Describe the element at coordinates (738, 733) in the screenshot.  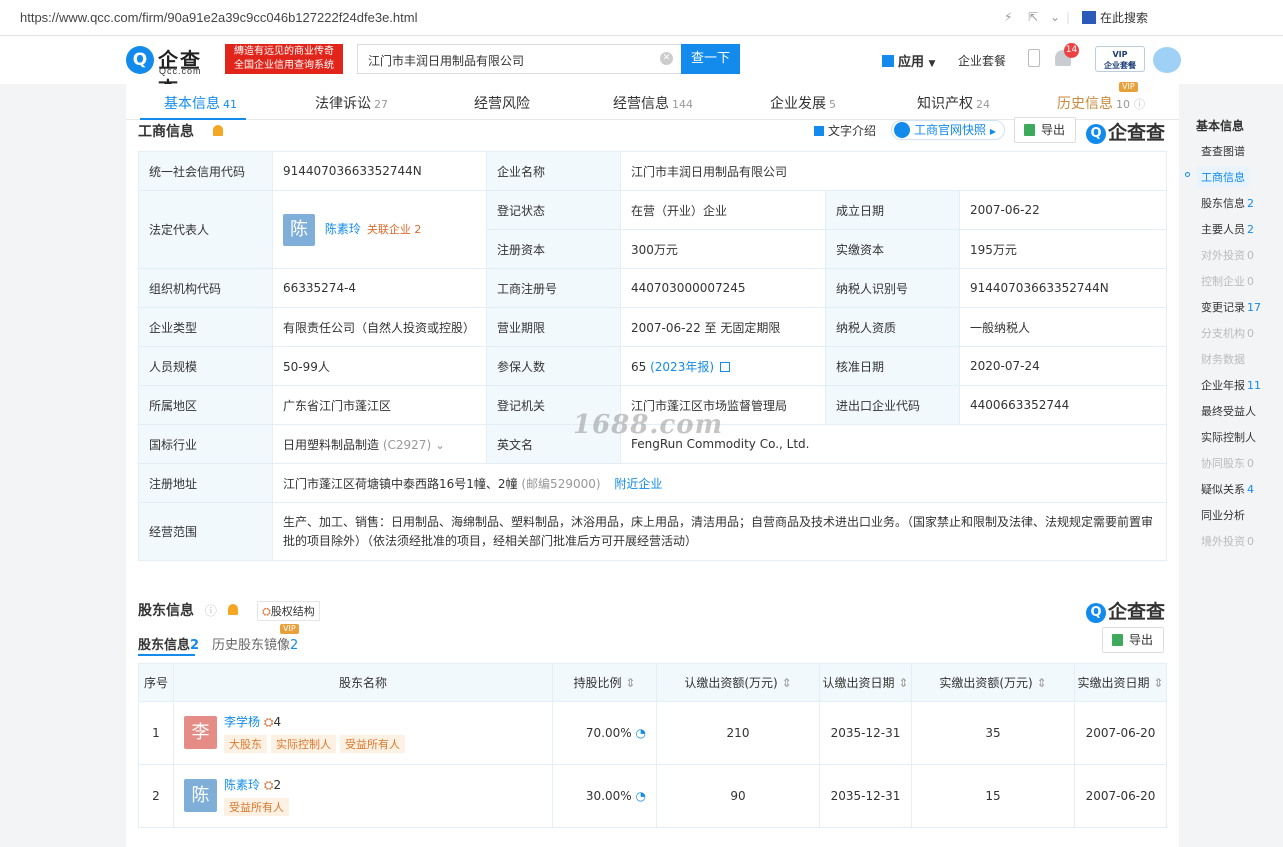
I see `sub-amount-value: 210` at that location.